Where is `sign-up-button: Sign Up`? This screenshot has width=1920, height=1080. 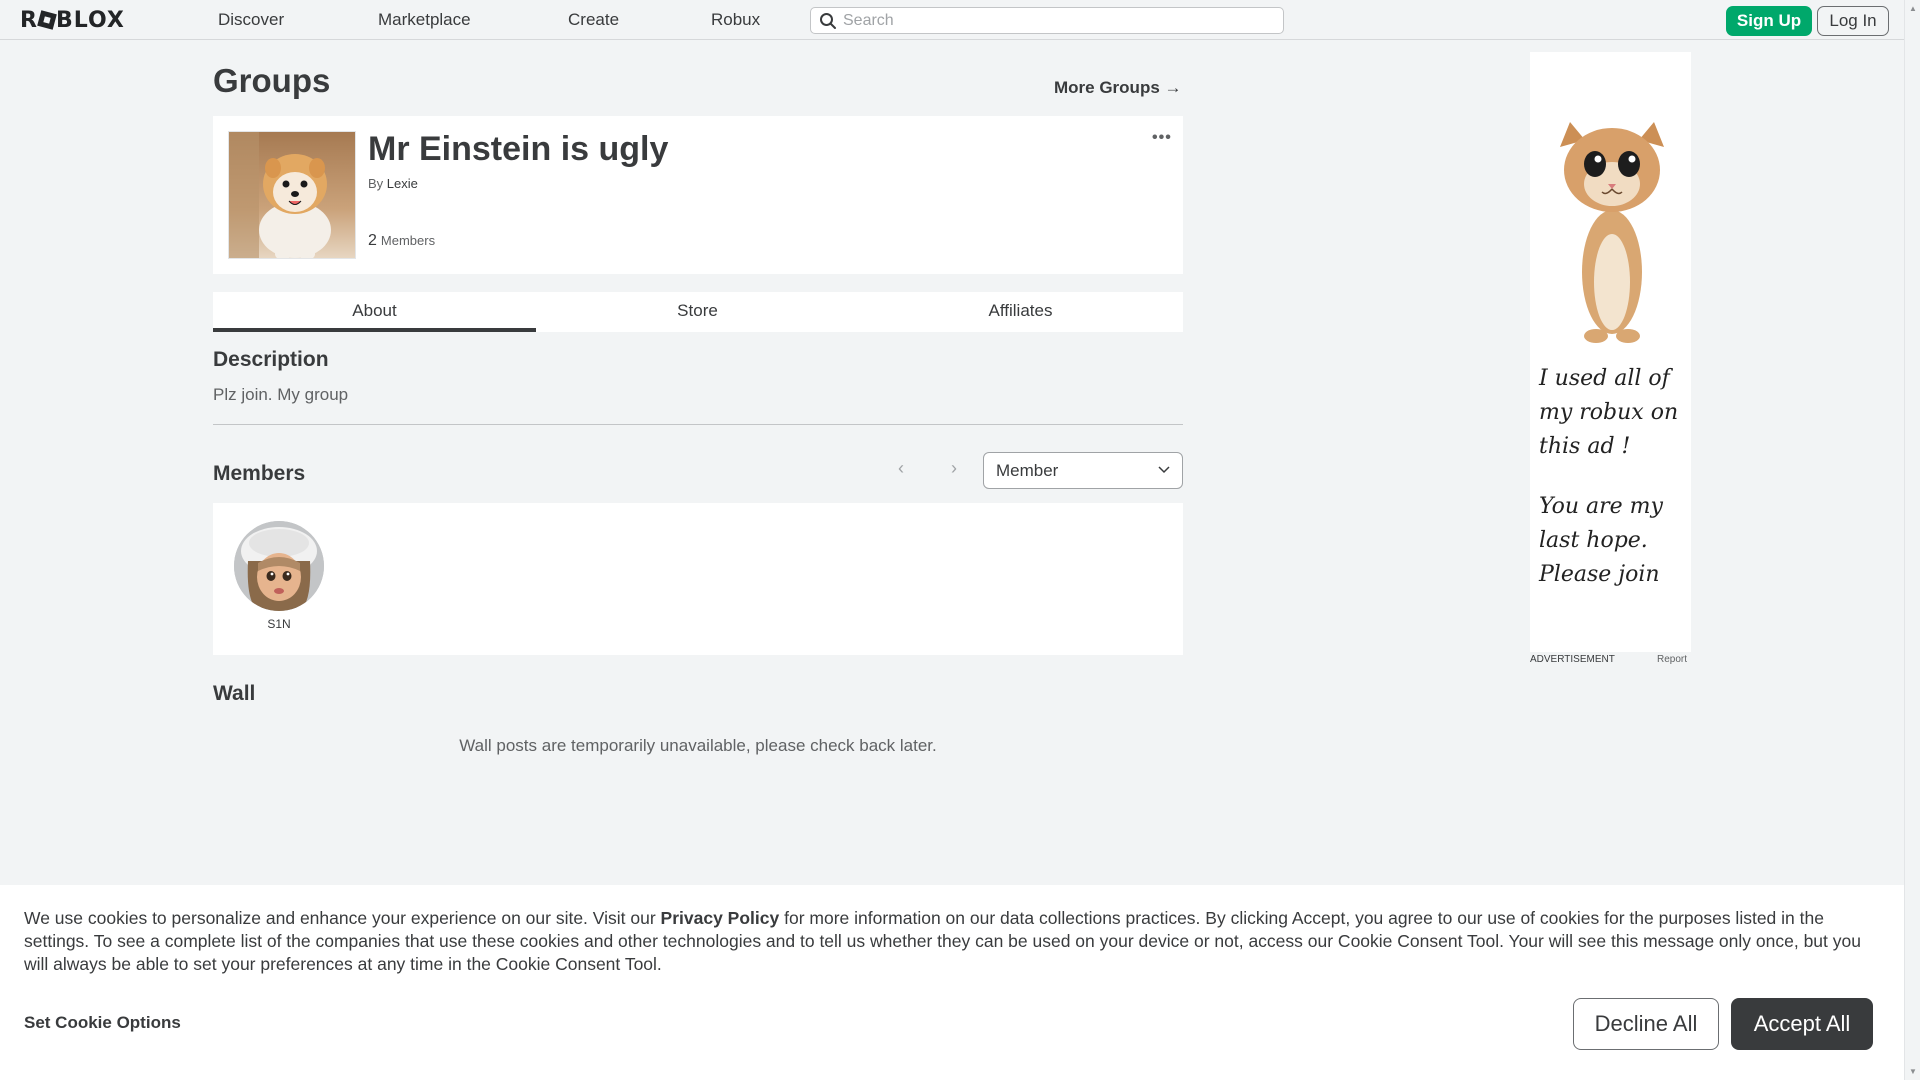 sign-up-button: Sign Up is located at coordinates (1769, 21).